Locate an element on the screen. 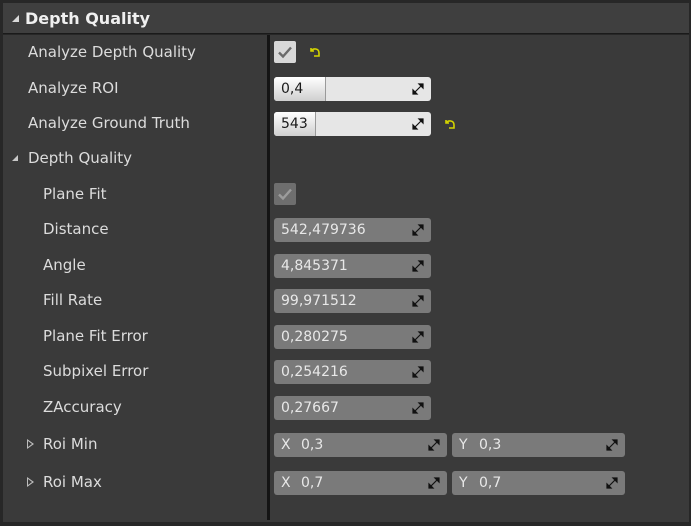 Image resolution: width=691 pixels, height=526 pixels. property-label: Fill Rate is located at coordinates (73, 300).